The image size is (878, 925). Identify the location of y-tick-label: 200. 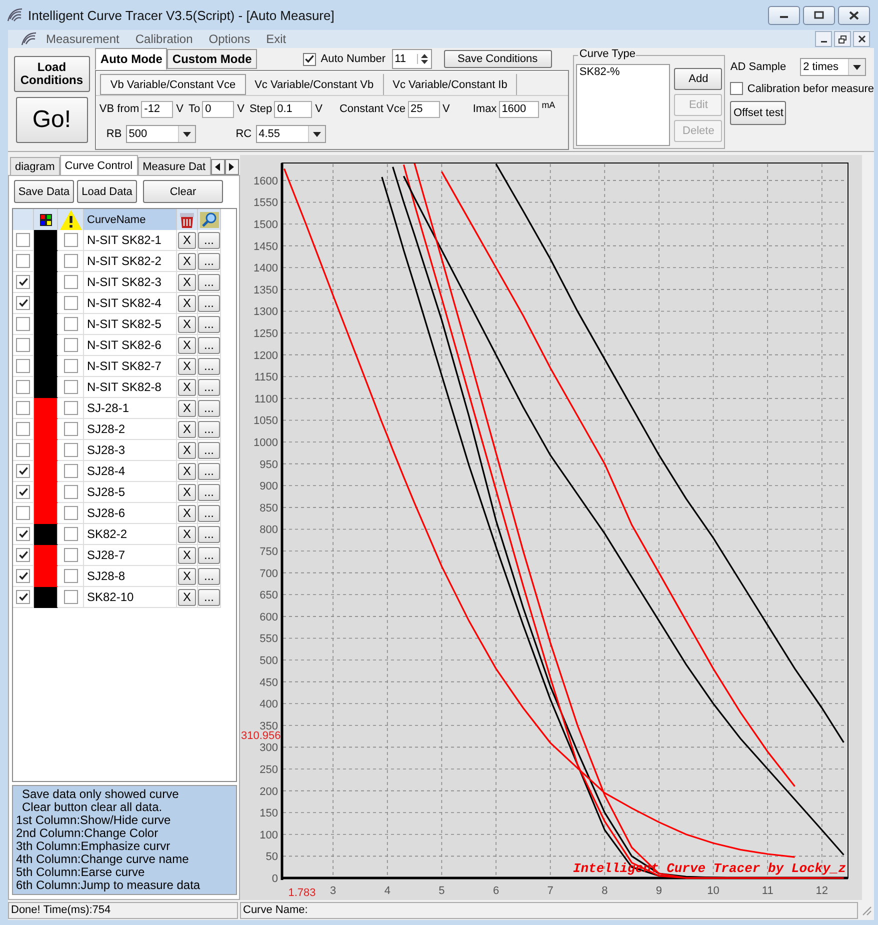
(269, 792).